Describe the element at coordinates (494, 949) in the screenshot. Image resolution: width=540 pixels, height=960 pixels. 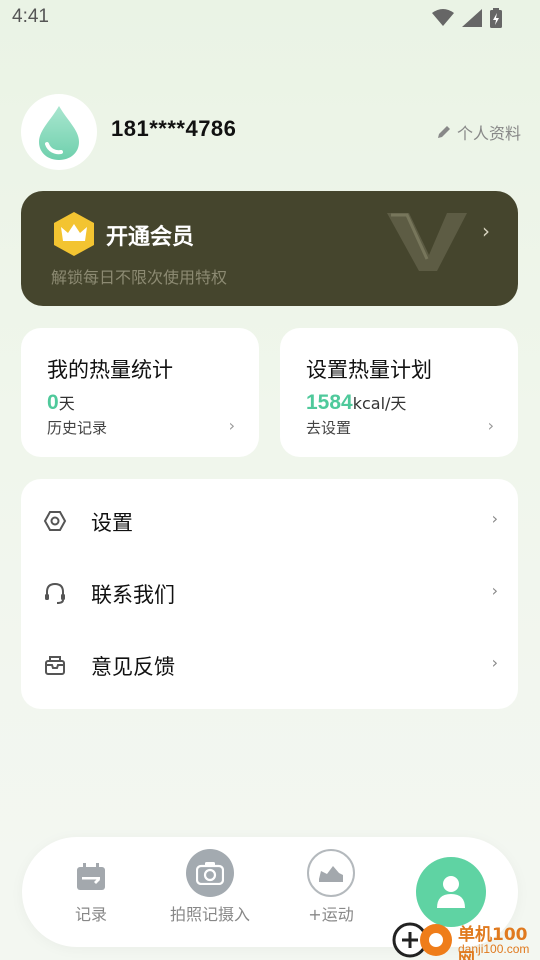
I see `watermark-url: danji100.com` at that location.